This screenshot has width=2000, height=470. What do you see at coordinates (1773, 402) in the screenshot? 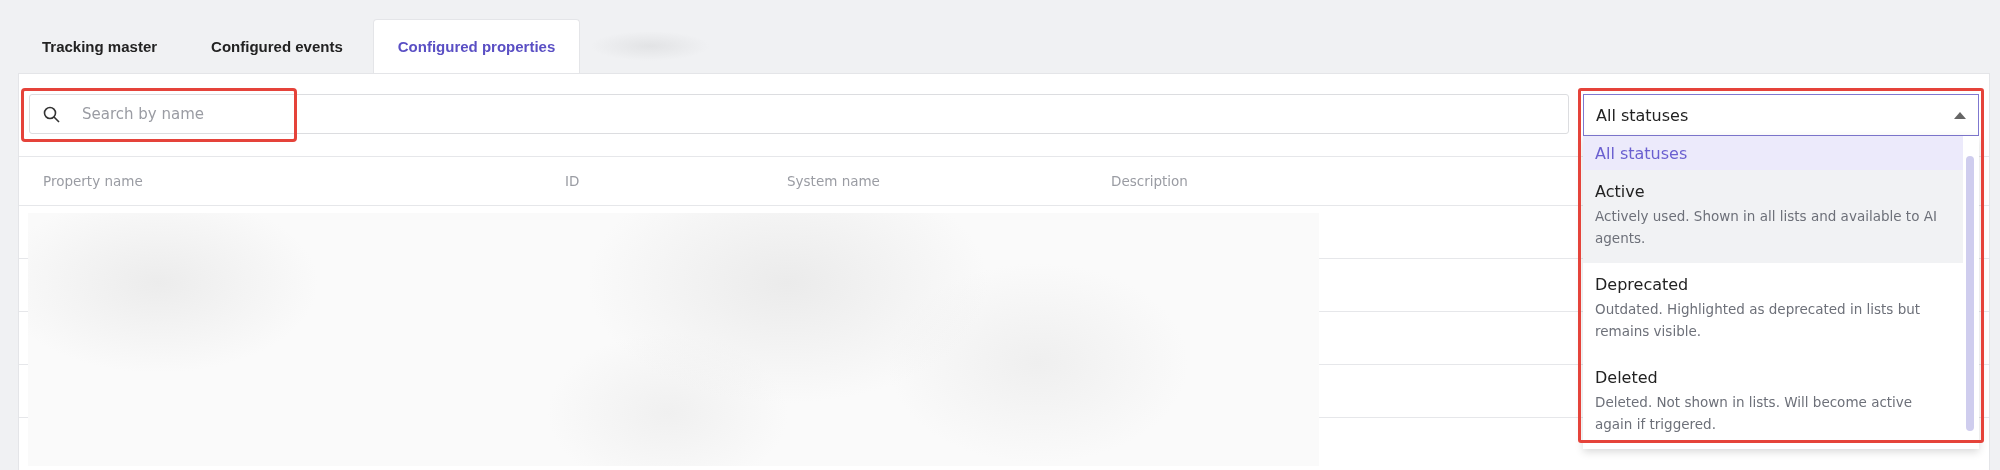
I see `dropdown-option: Deleted Deleted. Not shown in lists. Will become active again if triggered.` at bounding box center [1773, 402].